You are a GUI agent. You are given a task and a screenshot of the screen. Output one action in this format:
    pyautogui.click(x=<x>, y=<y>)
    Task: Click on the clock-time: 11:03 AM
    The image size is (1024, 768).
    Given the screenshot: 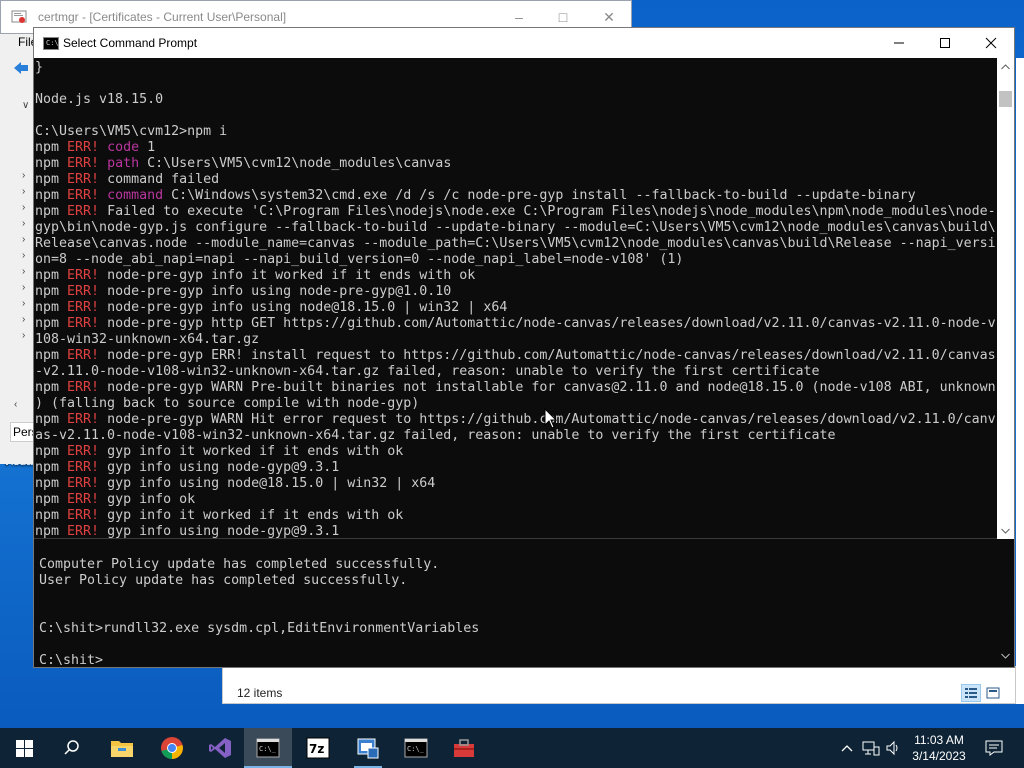 What is the action you would take?
    pyautogui.click(x=939, y=740)
    